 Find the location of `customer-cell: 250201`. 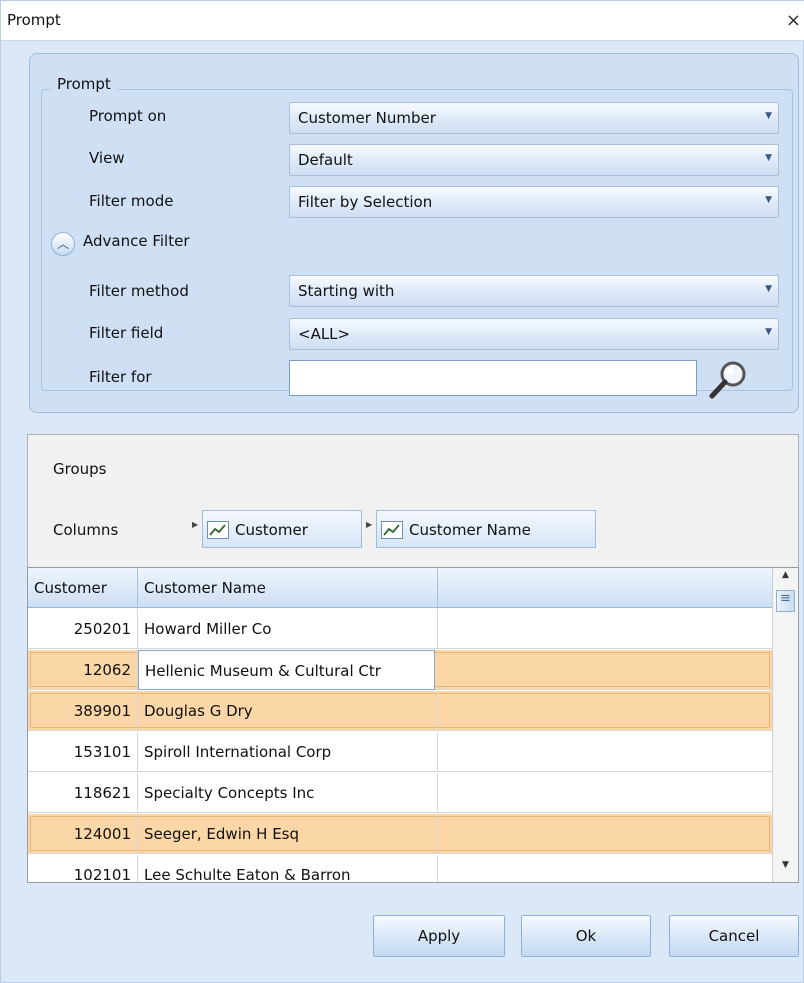

customer-cell: 250201 is located at coordinates (83, 629).